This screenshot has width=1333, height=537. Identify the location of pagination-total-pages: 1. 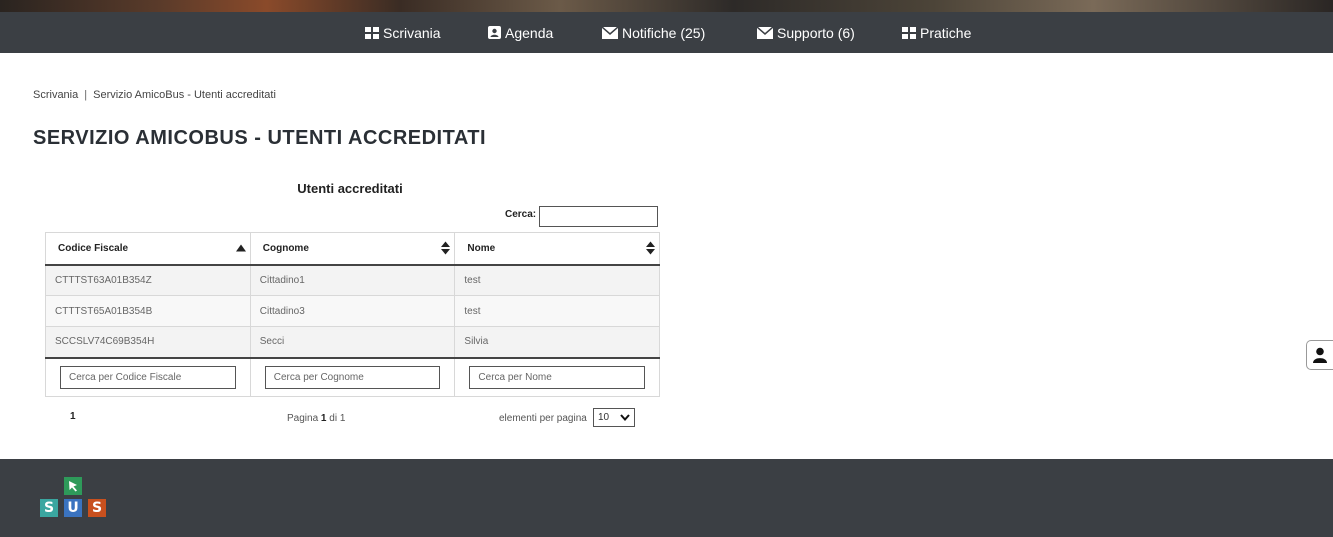
(342, 418).